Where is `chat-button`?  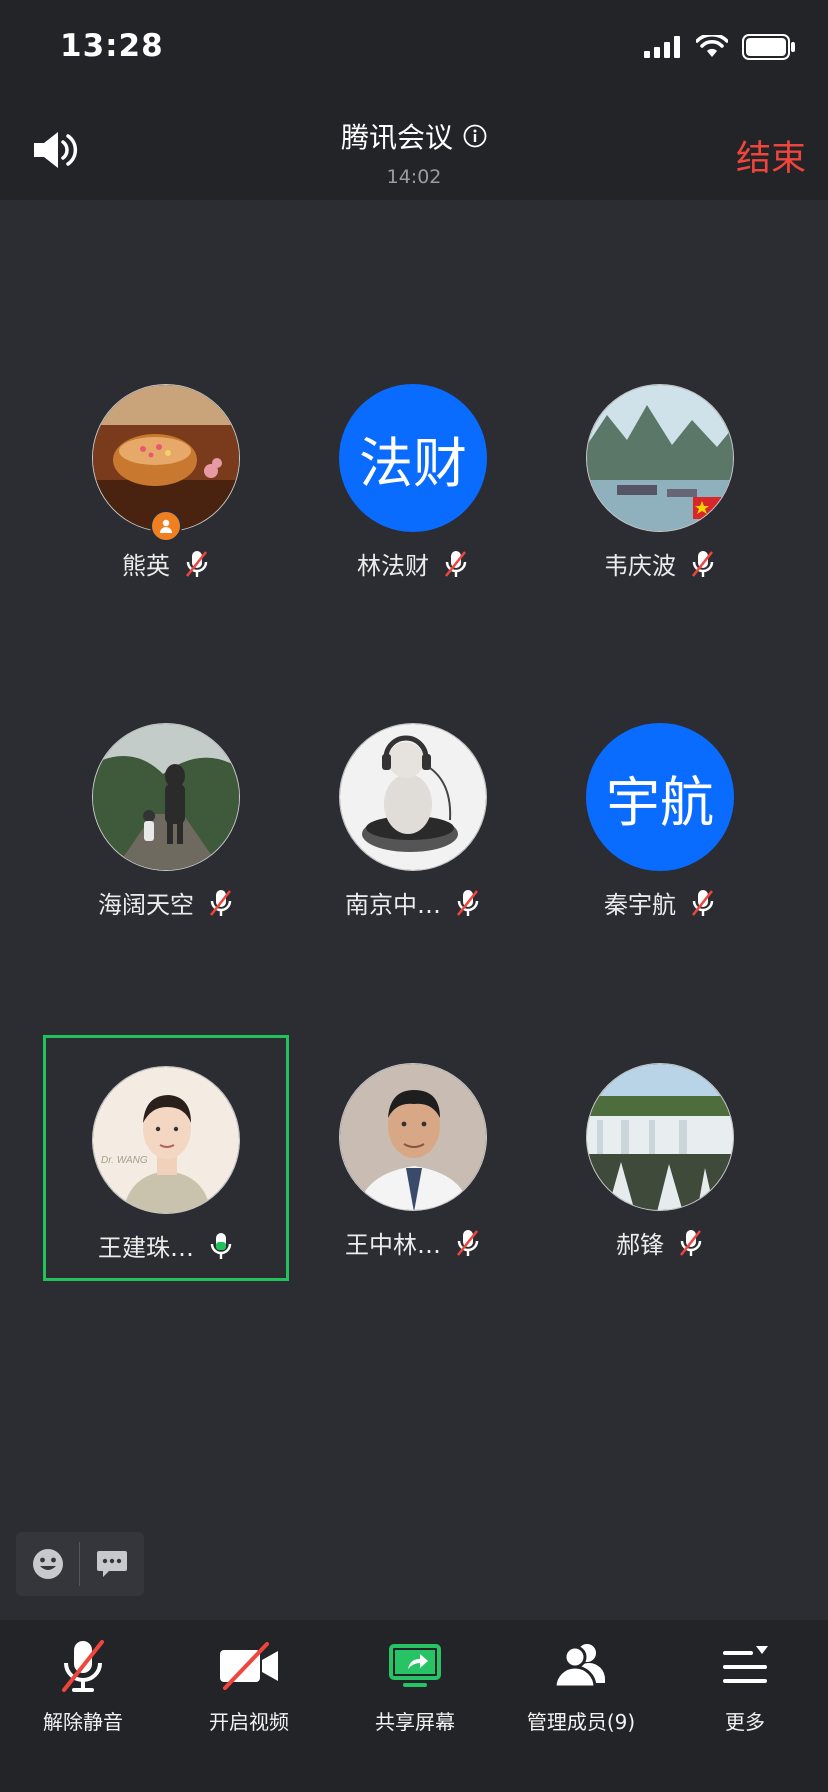
chat-button is located at coordinates (111, 1564).